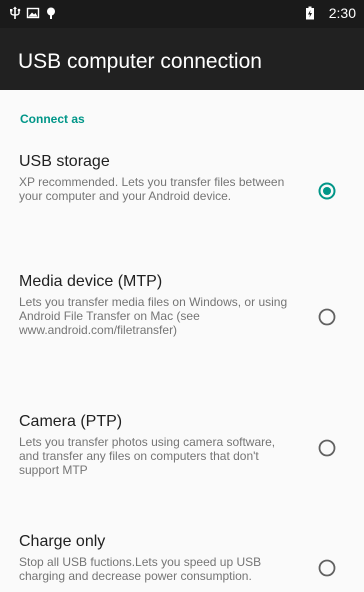  What do you see at coordinates (182, 14) in the screenshot?
I see `status-bar: 2:30` at bounding box center [182, 14].